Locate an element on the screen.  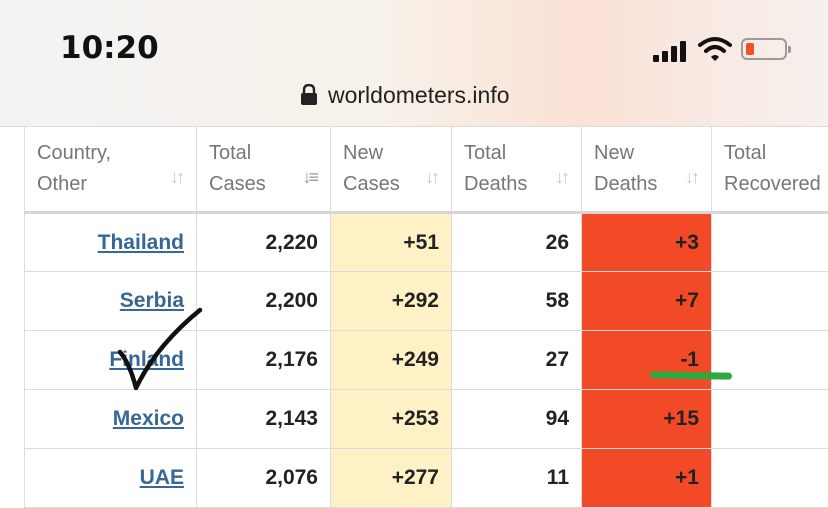
total-deaths-cell: 27 is located at coordinates (517, 360).